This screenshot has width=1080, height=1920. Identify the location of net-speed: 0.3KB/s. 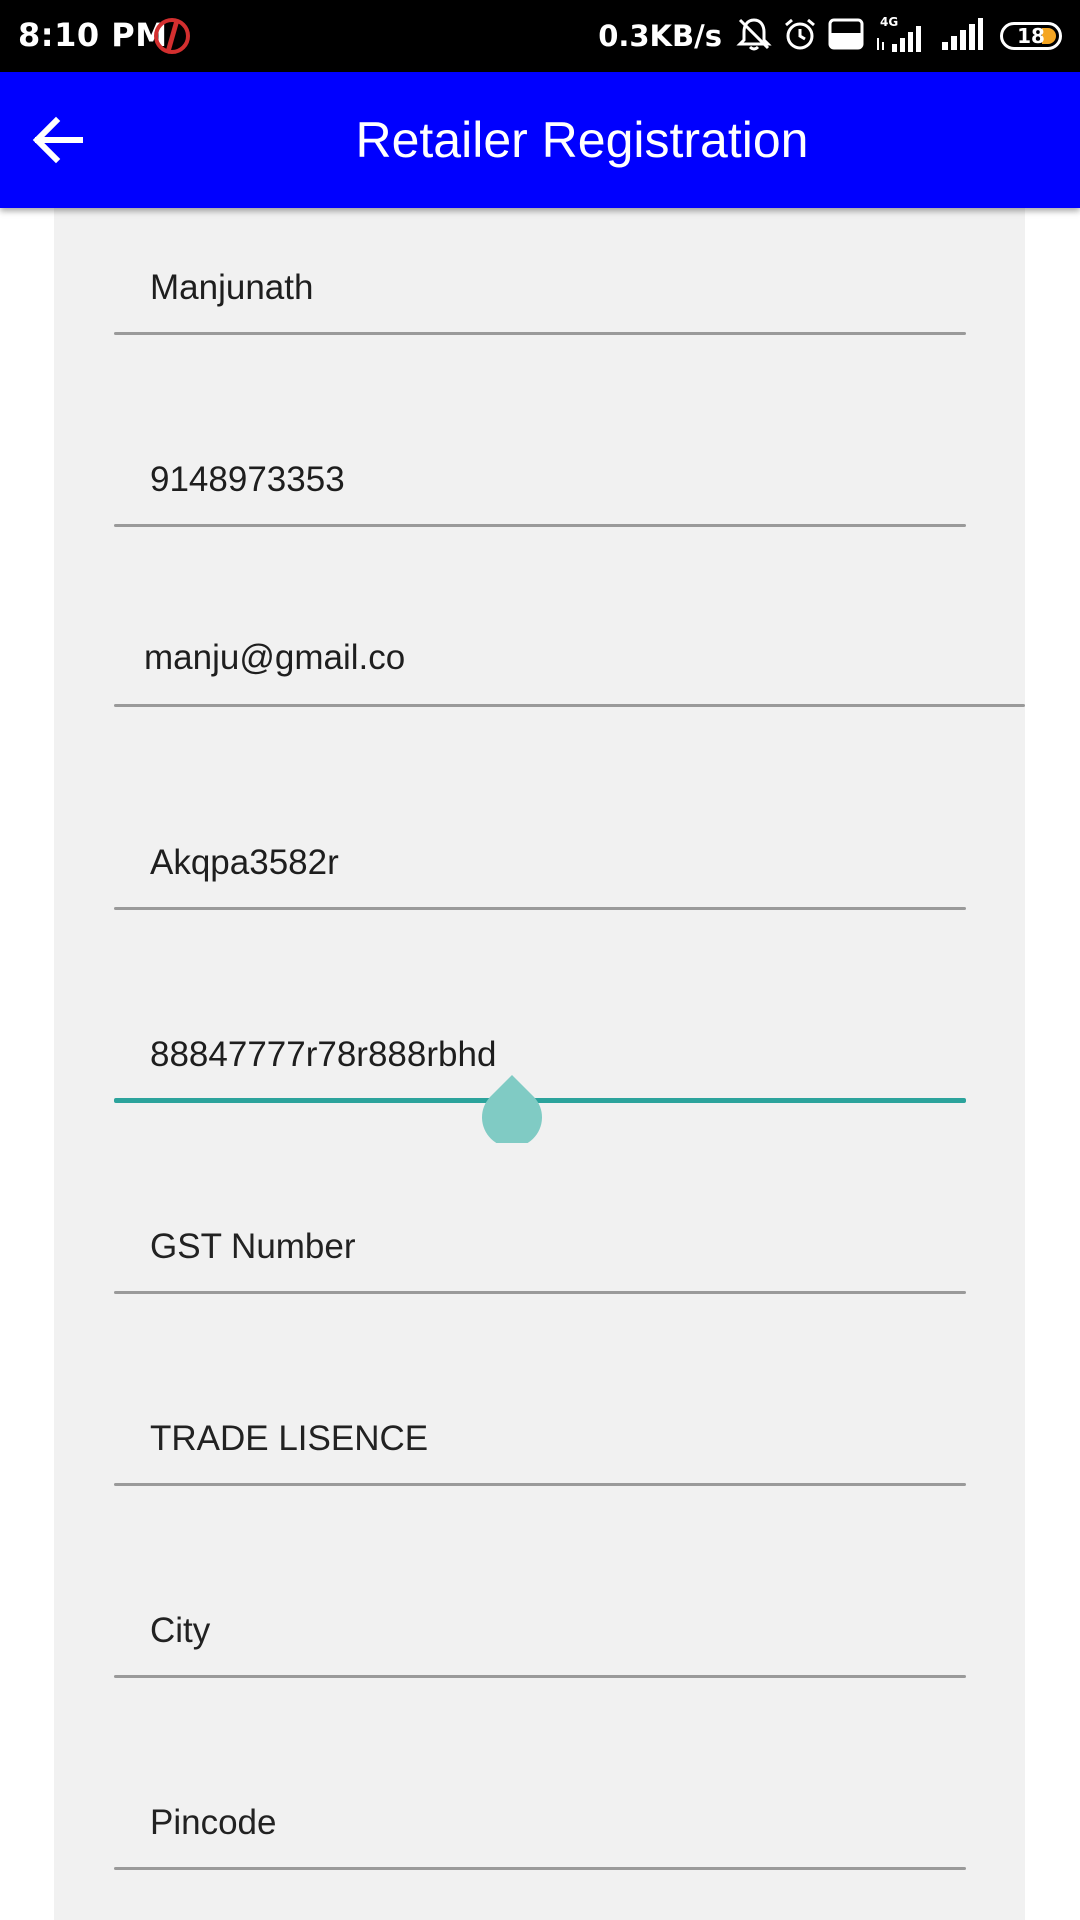
(660, 36).